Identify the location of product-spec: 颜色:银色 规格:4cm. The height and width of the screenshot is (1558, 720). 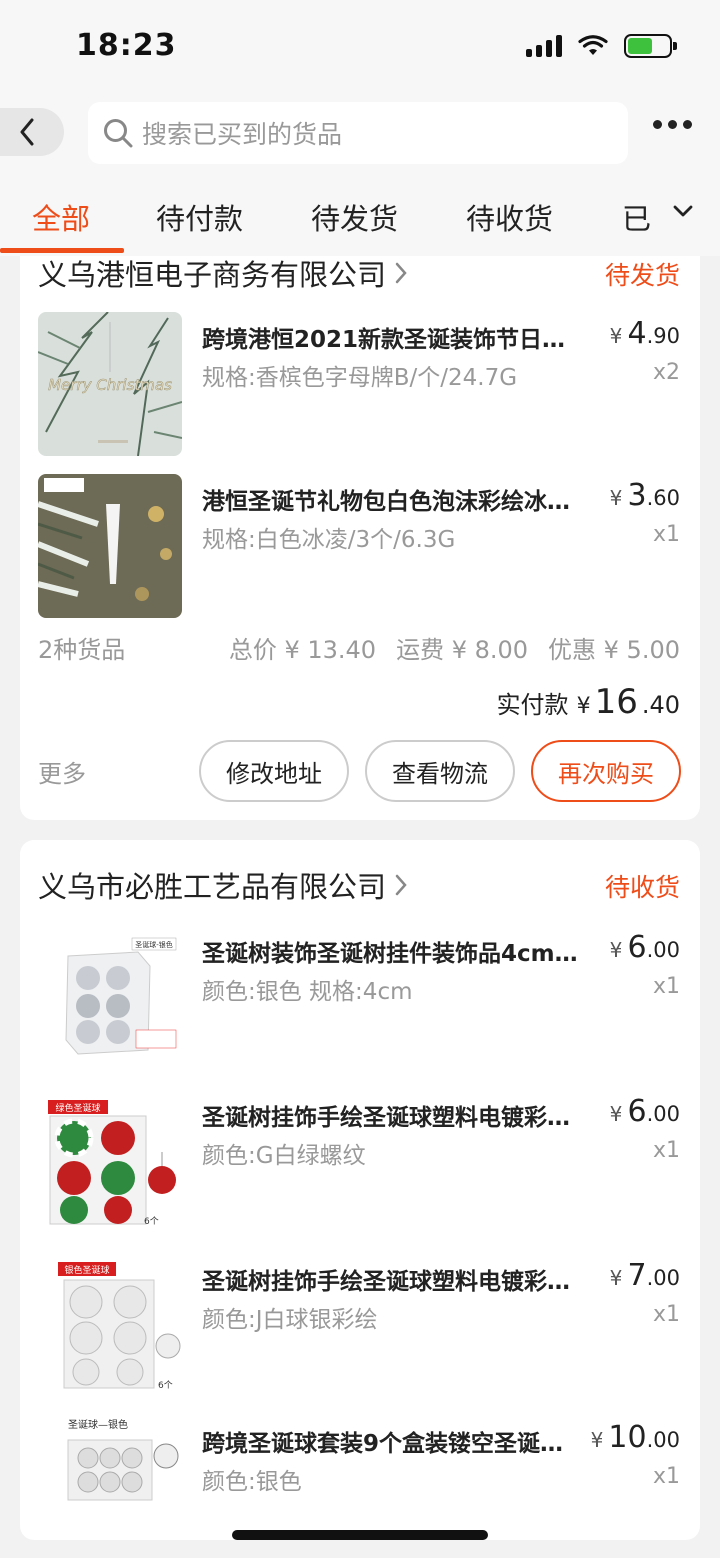
(307, 992).